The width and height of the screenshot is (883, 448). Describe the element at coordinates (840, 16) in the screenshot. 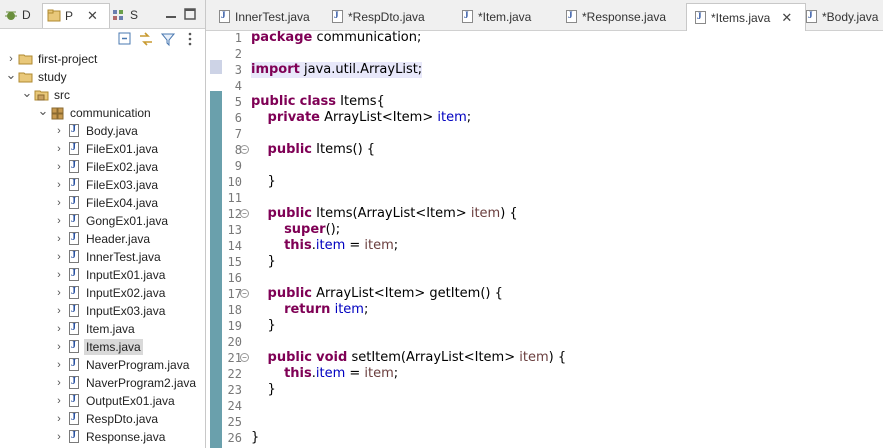

I see `editor-tab: *Body.java` at that location.